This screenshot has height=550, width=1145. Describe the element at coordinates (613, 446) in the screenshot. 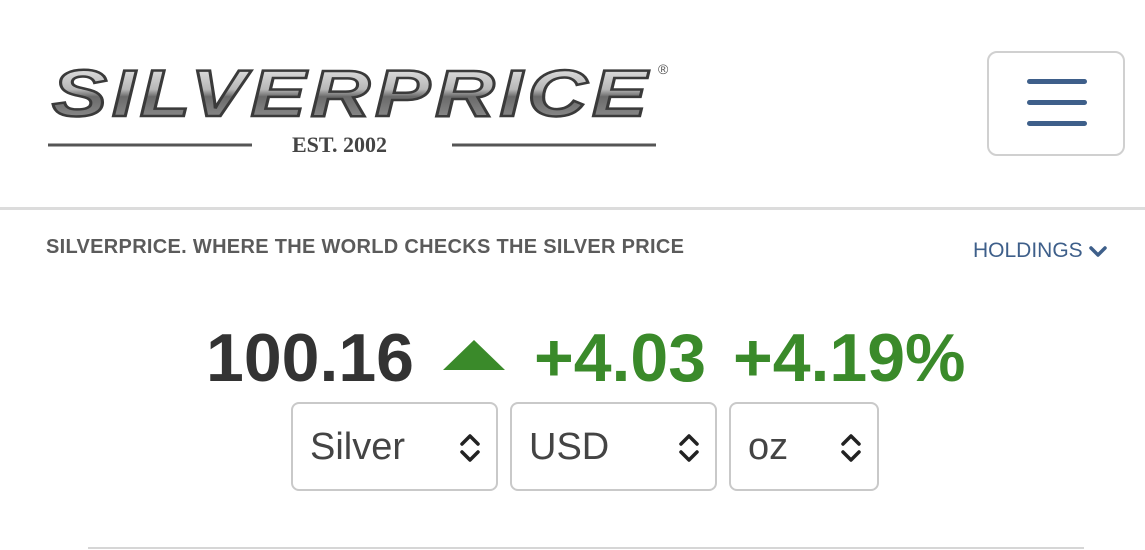

I see `currency-select: USD` at that location.